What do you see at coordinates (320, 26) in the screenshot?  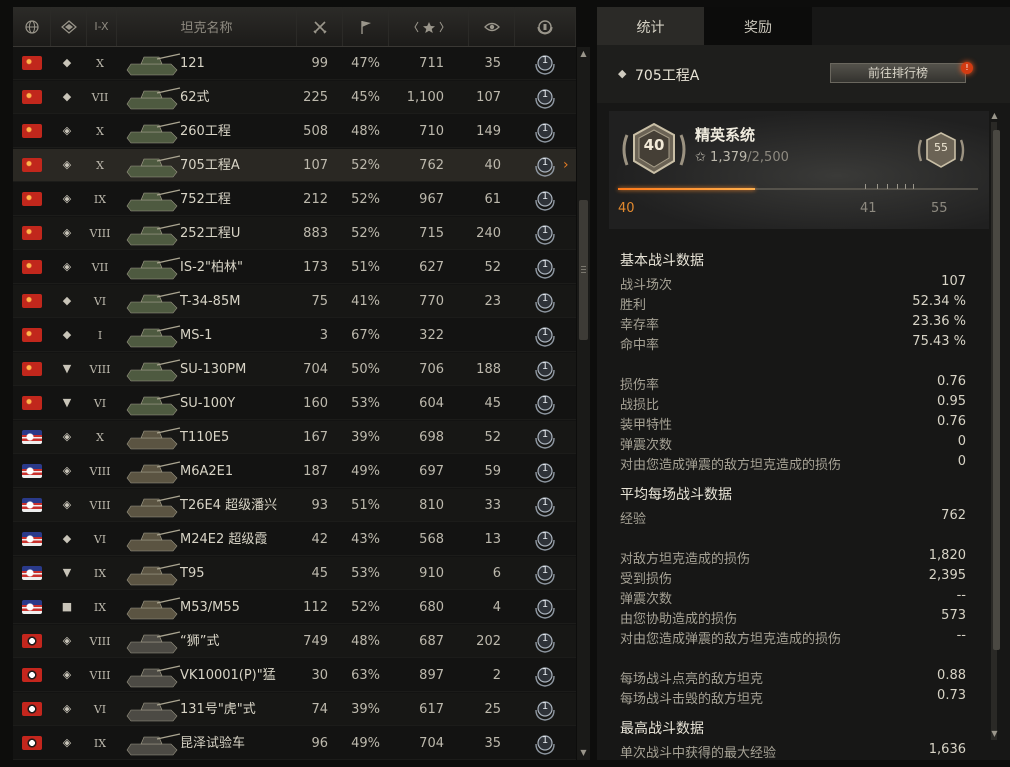 I see `battles-column-header` at bounding box center [320, 26].